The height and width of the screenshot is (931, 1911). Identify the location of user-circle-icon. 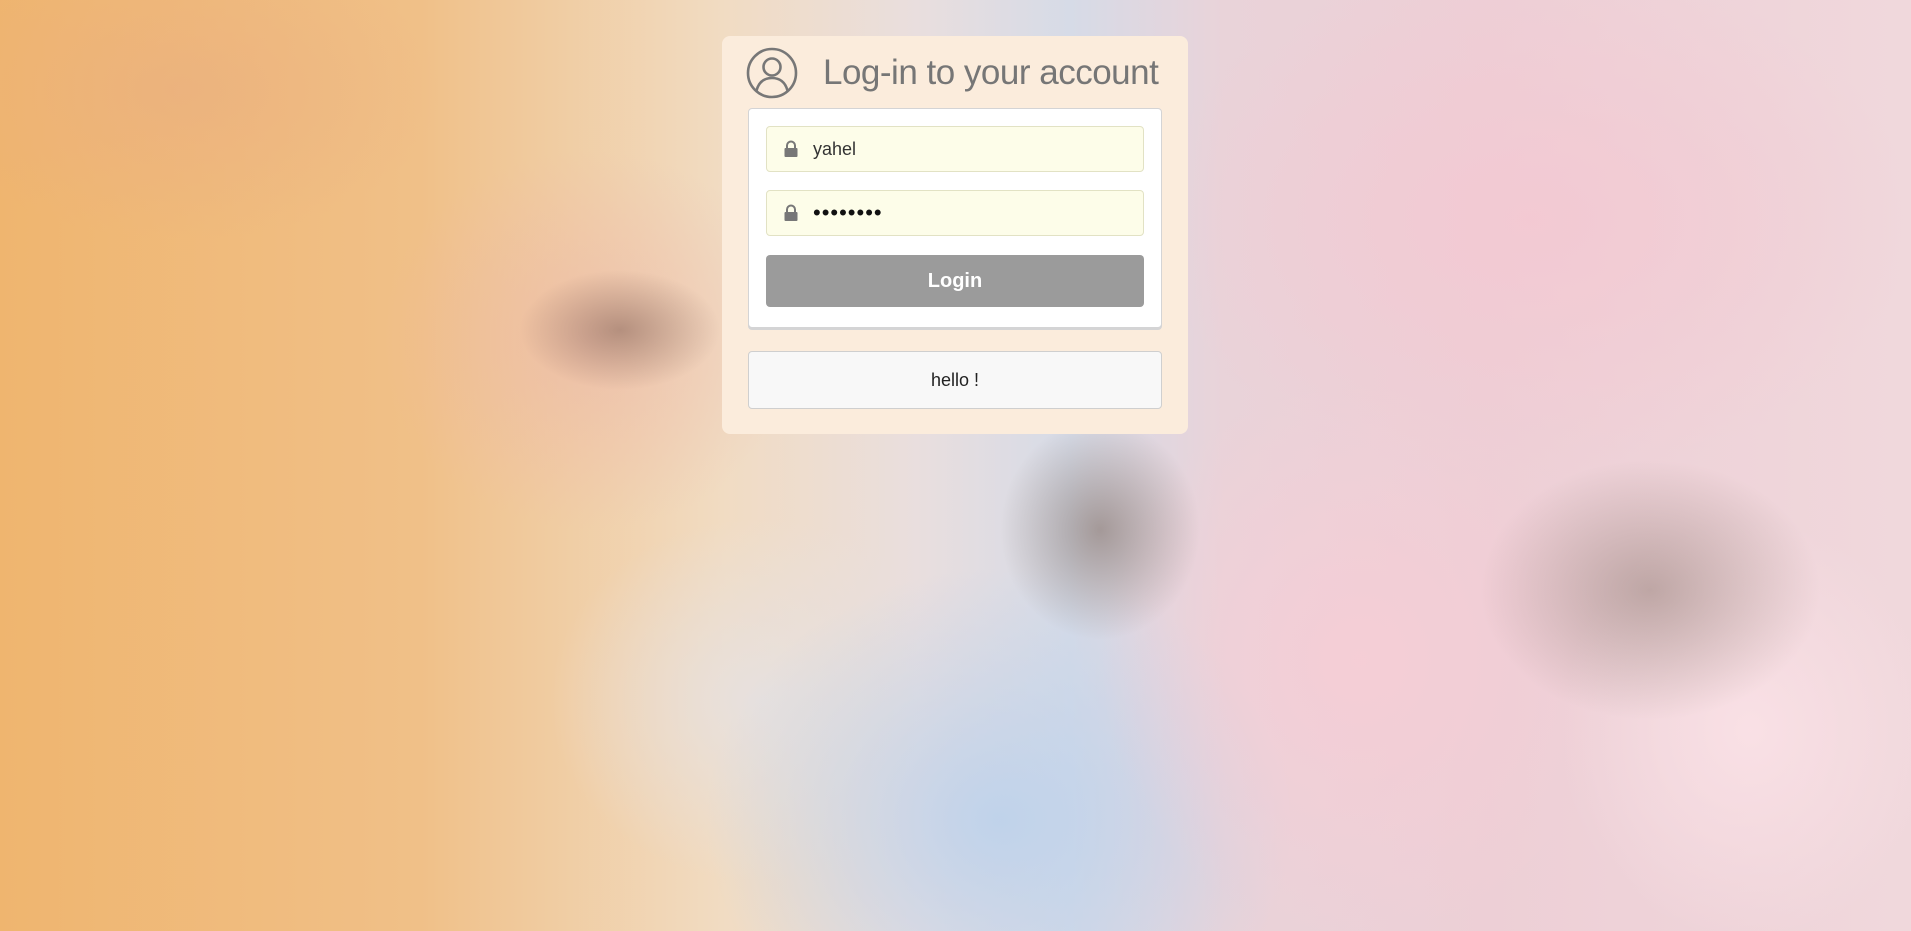
(772, 73).